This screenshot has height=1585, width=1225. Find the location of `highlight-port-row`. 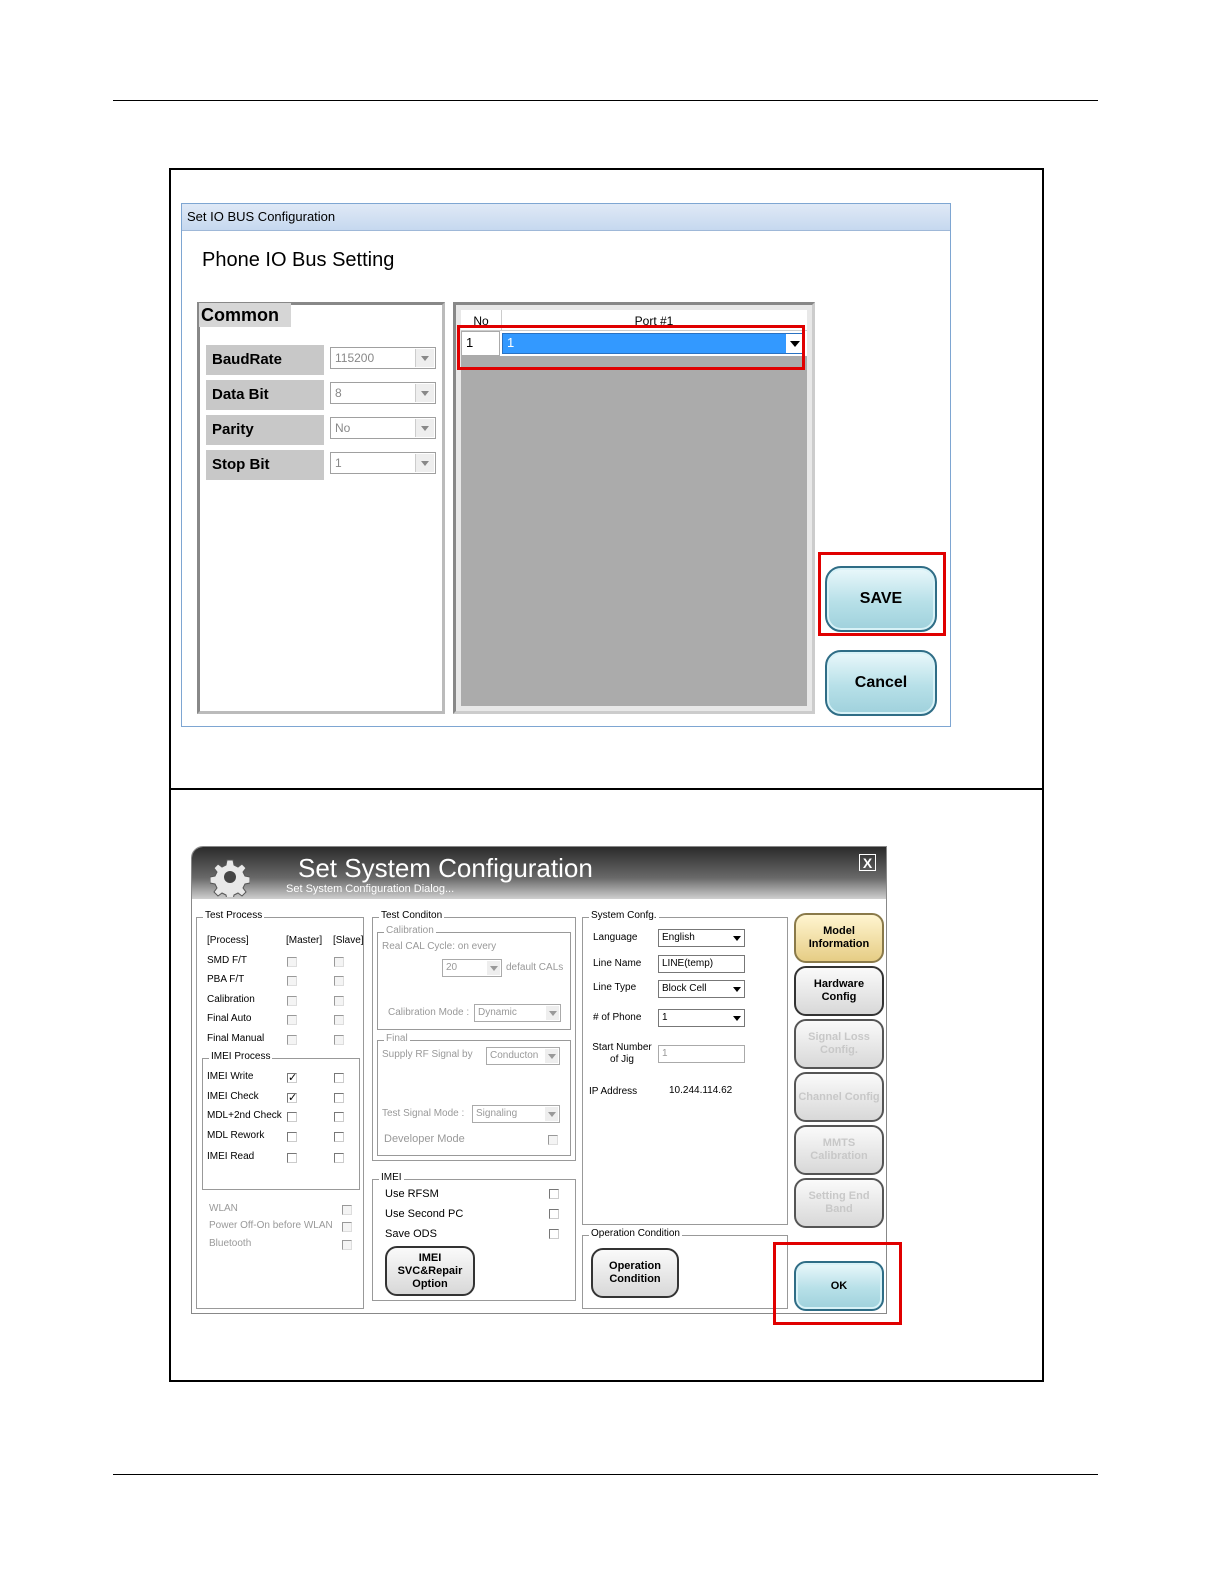

highlight-port-row is located at coordinates (631, 347).